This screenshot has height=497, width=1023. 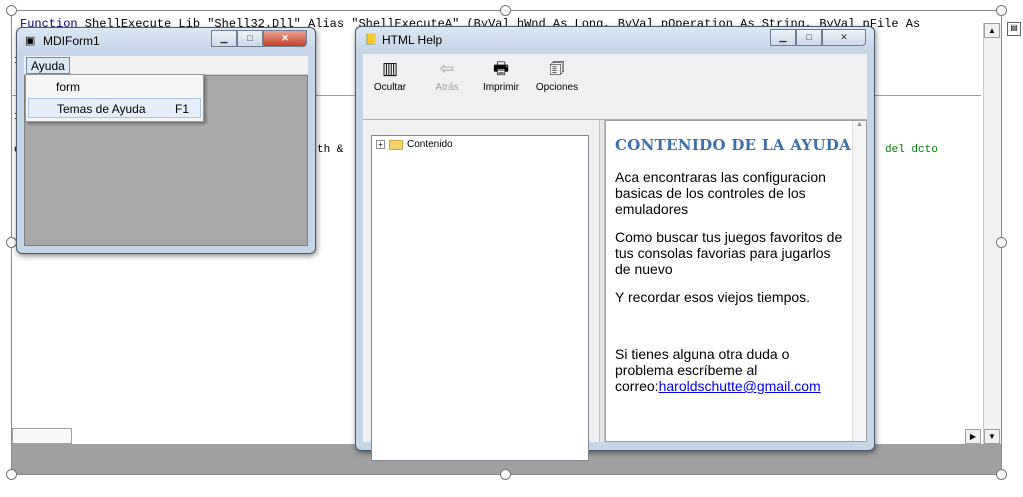 What do you see at coordinates (1014, 29) in the screenshot?
I see `layout-icon: ▤` at bounding box center [1014, 29].